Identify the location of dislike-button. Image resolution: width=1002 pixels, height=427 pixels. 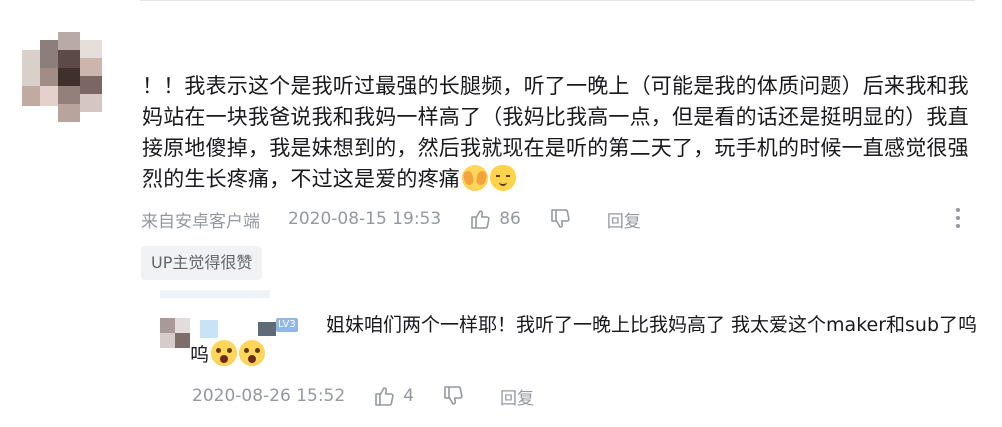
(560, 219).